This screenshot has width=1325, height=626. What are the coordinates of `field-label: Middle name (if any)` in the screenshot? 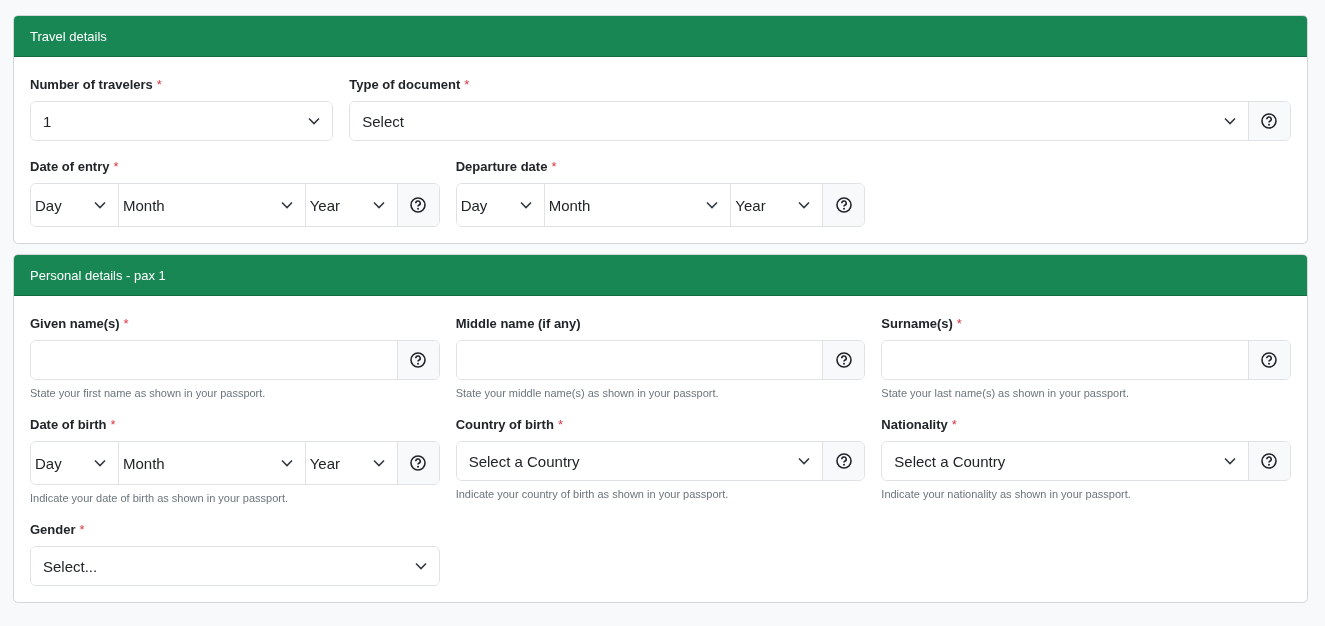 It's located at (518, 323).